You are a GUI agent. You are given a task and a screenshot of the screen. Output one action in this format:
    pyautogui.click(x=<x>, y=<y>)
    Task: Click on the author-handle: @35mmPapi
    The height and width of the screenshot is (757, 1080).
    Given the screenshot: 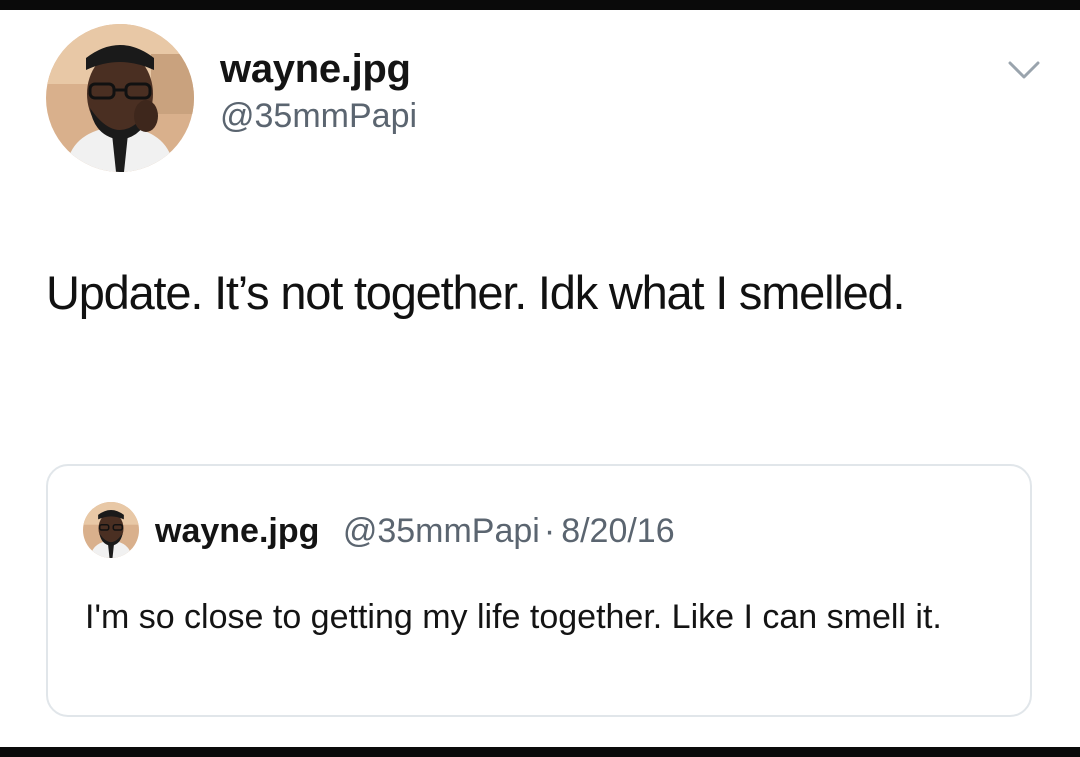 What is the action you would take?
    pyautogui.click(x=318, y=116)
    